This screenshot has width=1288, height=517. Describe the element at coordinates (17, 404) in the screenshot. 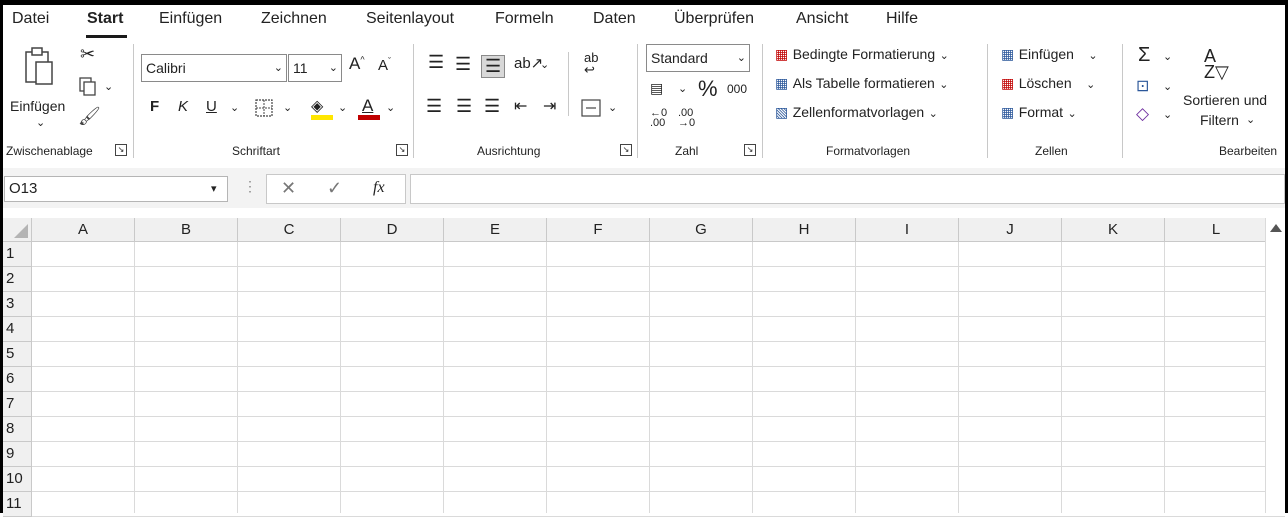

I see `row-header: 7` at that location.